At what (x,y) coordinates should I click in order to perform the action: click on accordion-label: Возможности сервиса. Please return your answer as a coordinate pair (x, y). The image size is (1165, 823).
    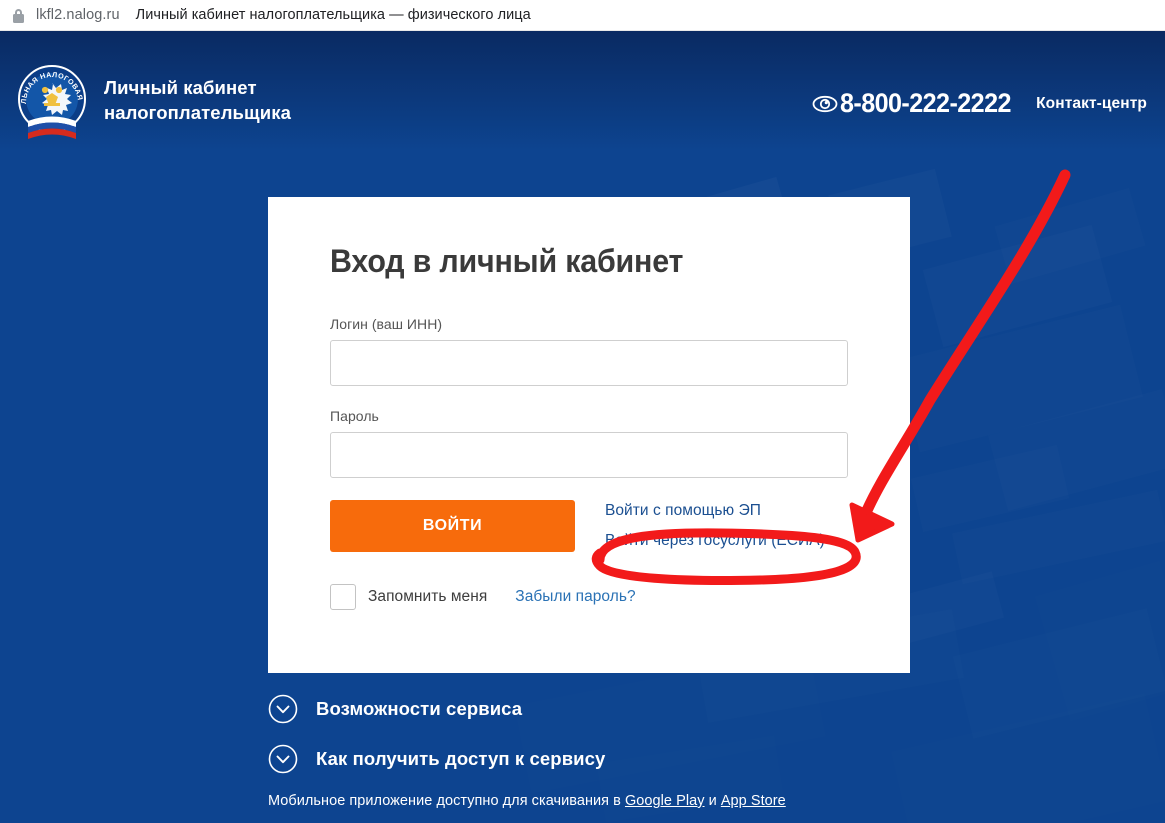
    Looking at the image, I should click on (419, 708).